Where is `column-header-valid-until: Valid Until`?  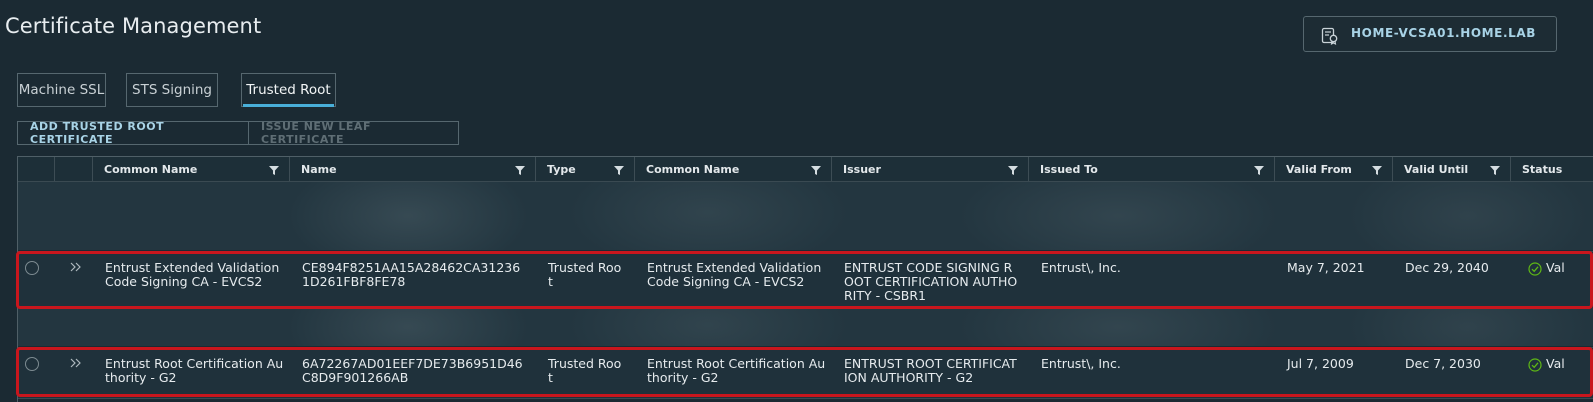
column-header-valid-until: Valid Until is located at coordinates (1452, 169).